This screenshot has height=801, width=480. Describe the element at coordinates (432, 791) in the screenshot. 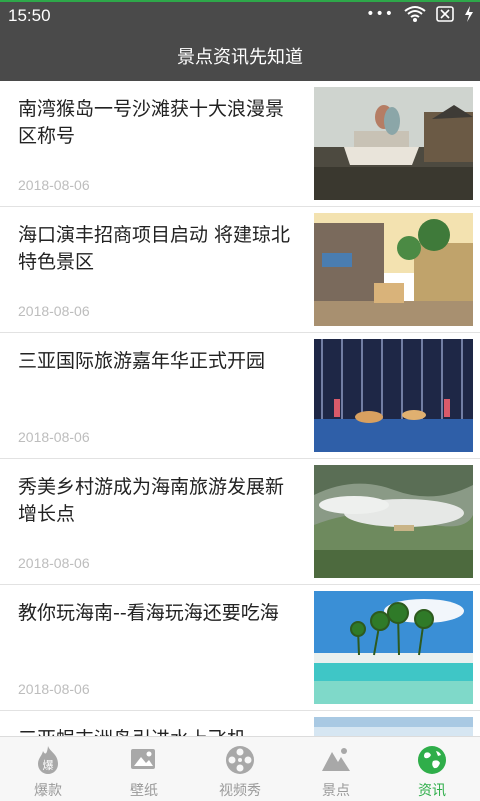

I see `tab-label: 资讯` at that location.